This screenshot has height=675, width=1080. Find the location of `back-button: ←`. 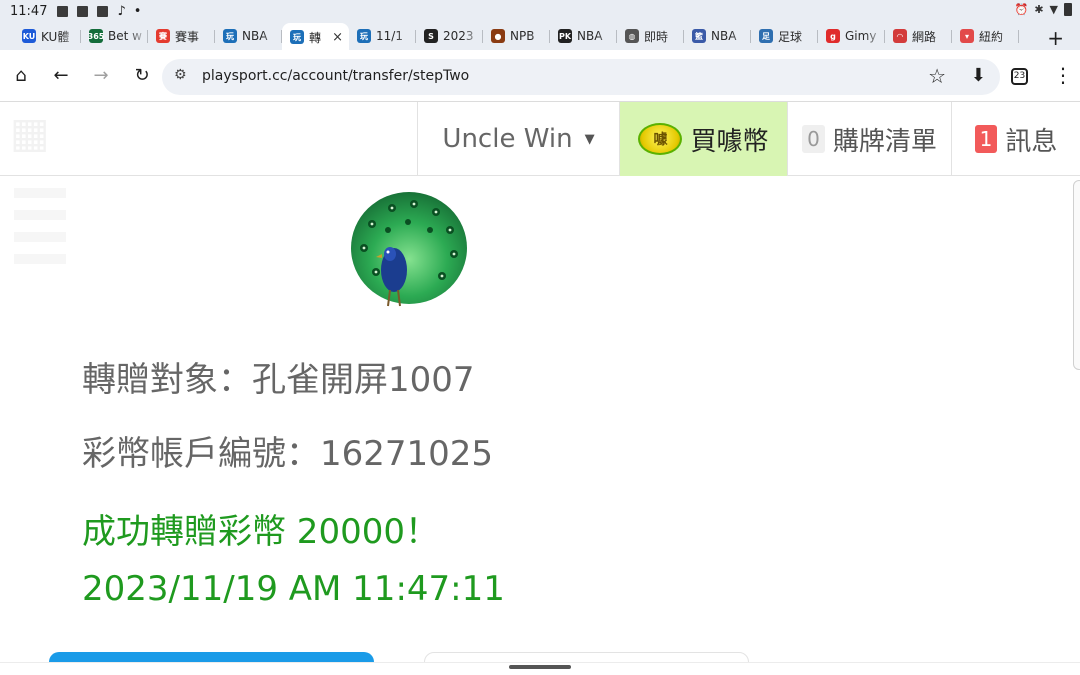

back-button: ← is located at coordinates (61, 76).